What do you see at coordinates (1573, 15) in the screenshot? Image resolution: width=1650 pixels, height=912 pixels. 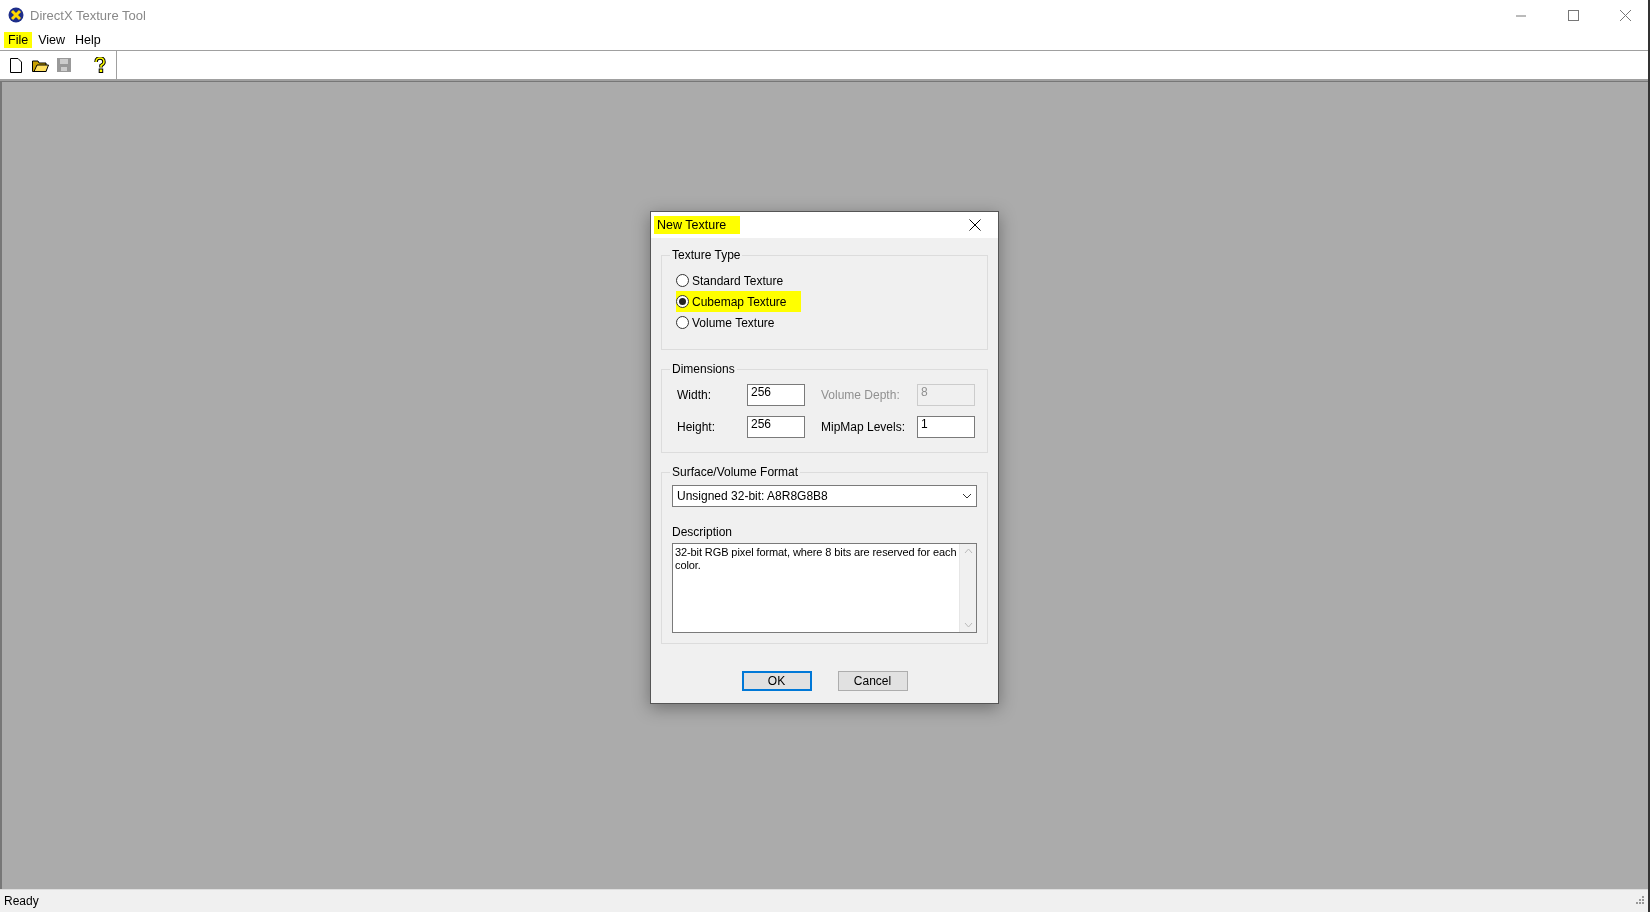 I see `maximize-icon` at bounding box center [1573, 15].